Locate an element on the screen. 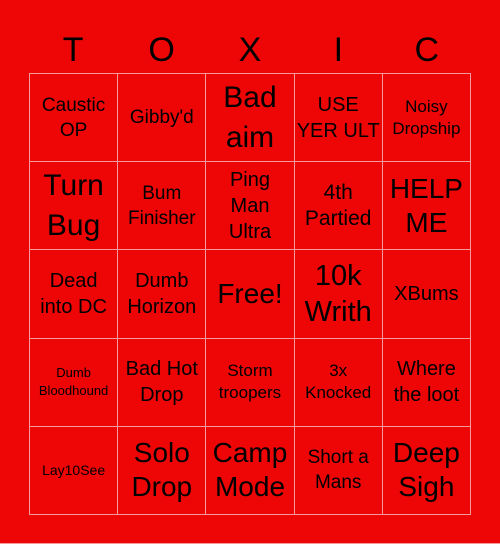 The image size is (500, 544). cell-text: 4th Partied is located at coordinates (338, 205).